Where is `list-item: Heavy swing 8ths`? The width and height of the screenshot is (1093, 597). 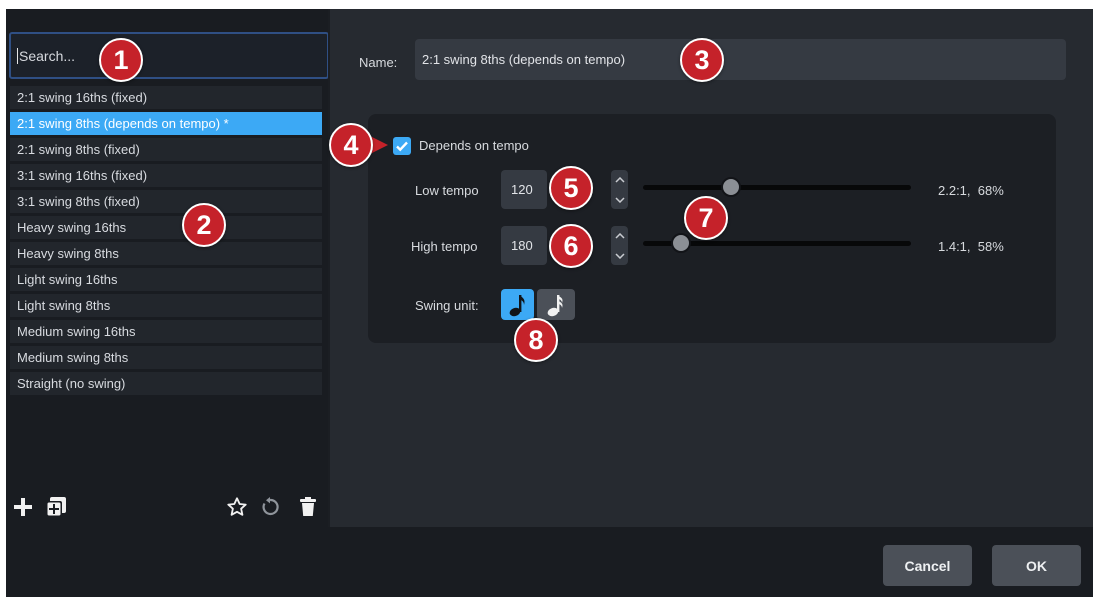 list-item: Heavy swing 8ths is located at coordinates (166, 253).